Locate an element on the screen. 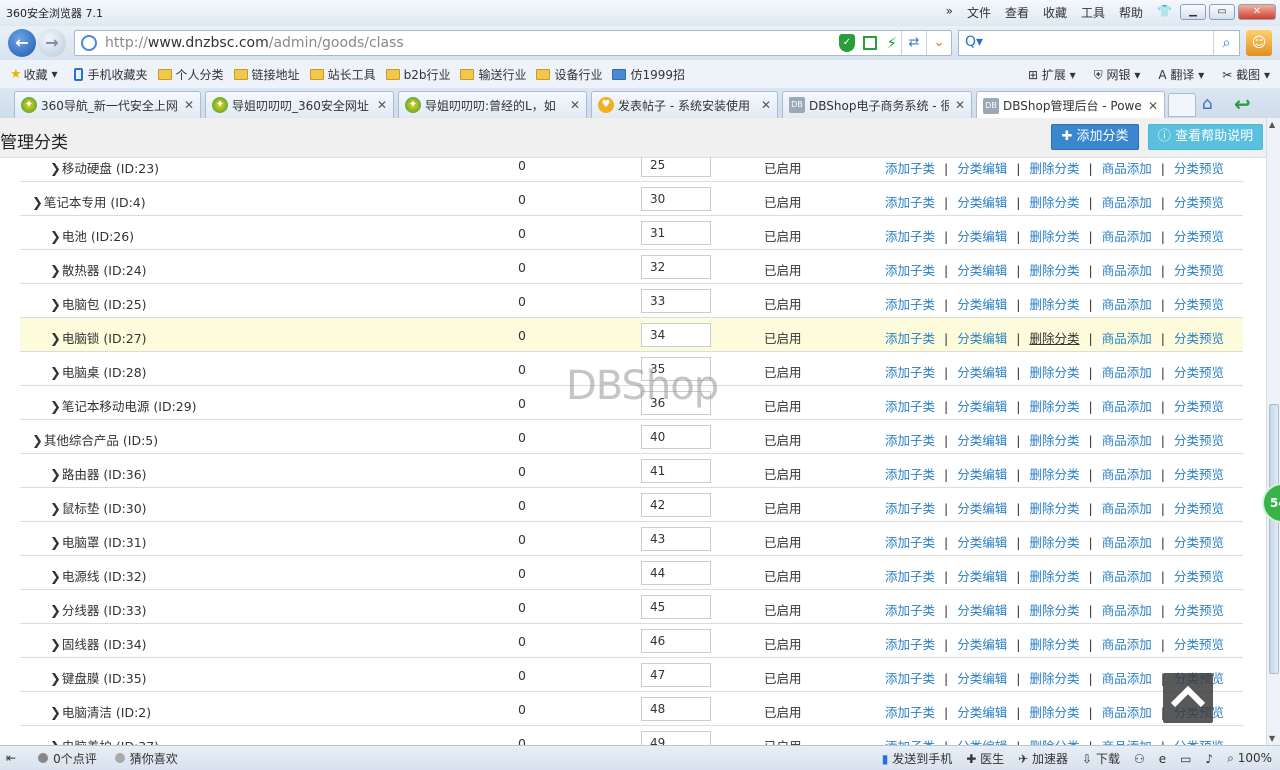  bookmark-folder: b2b行业 is located at coordinates (417, 74).